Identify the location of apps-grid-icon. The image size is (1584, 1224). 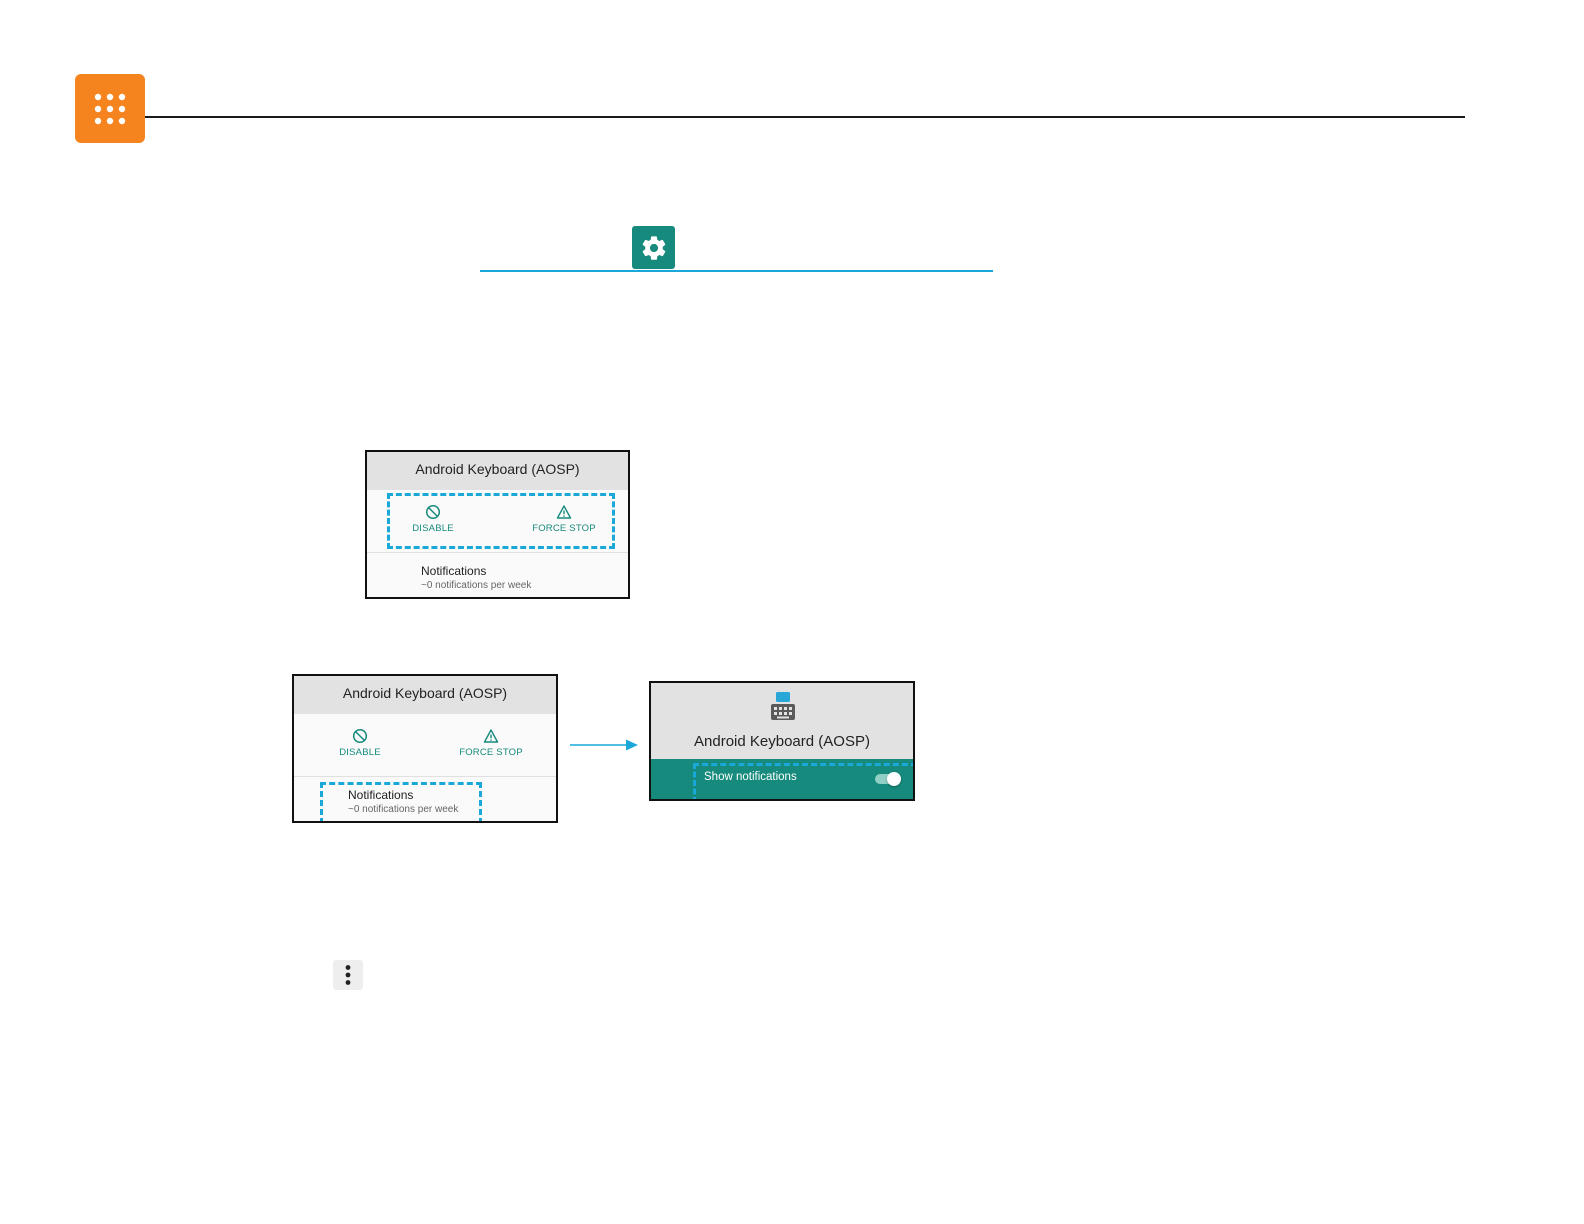
(110, 108).